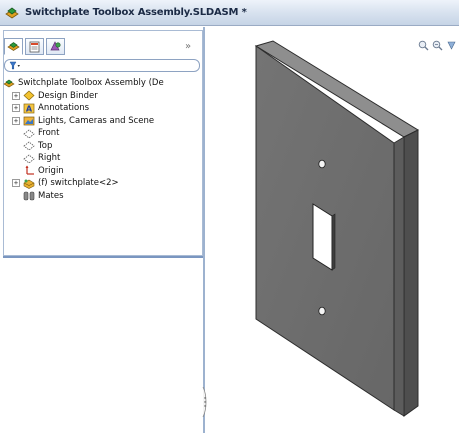 This screenshot has height=433, width=459. I want to click on panel-tabs, so click(34, 46).